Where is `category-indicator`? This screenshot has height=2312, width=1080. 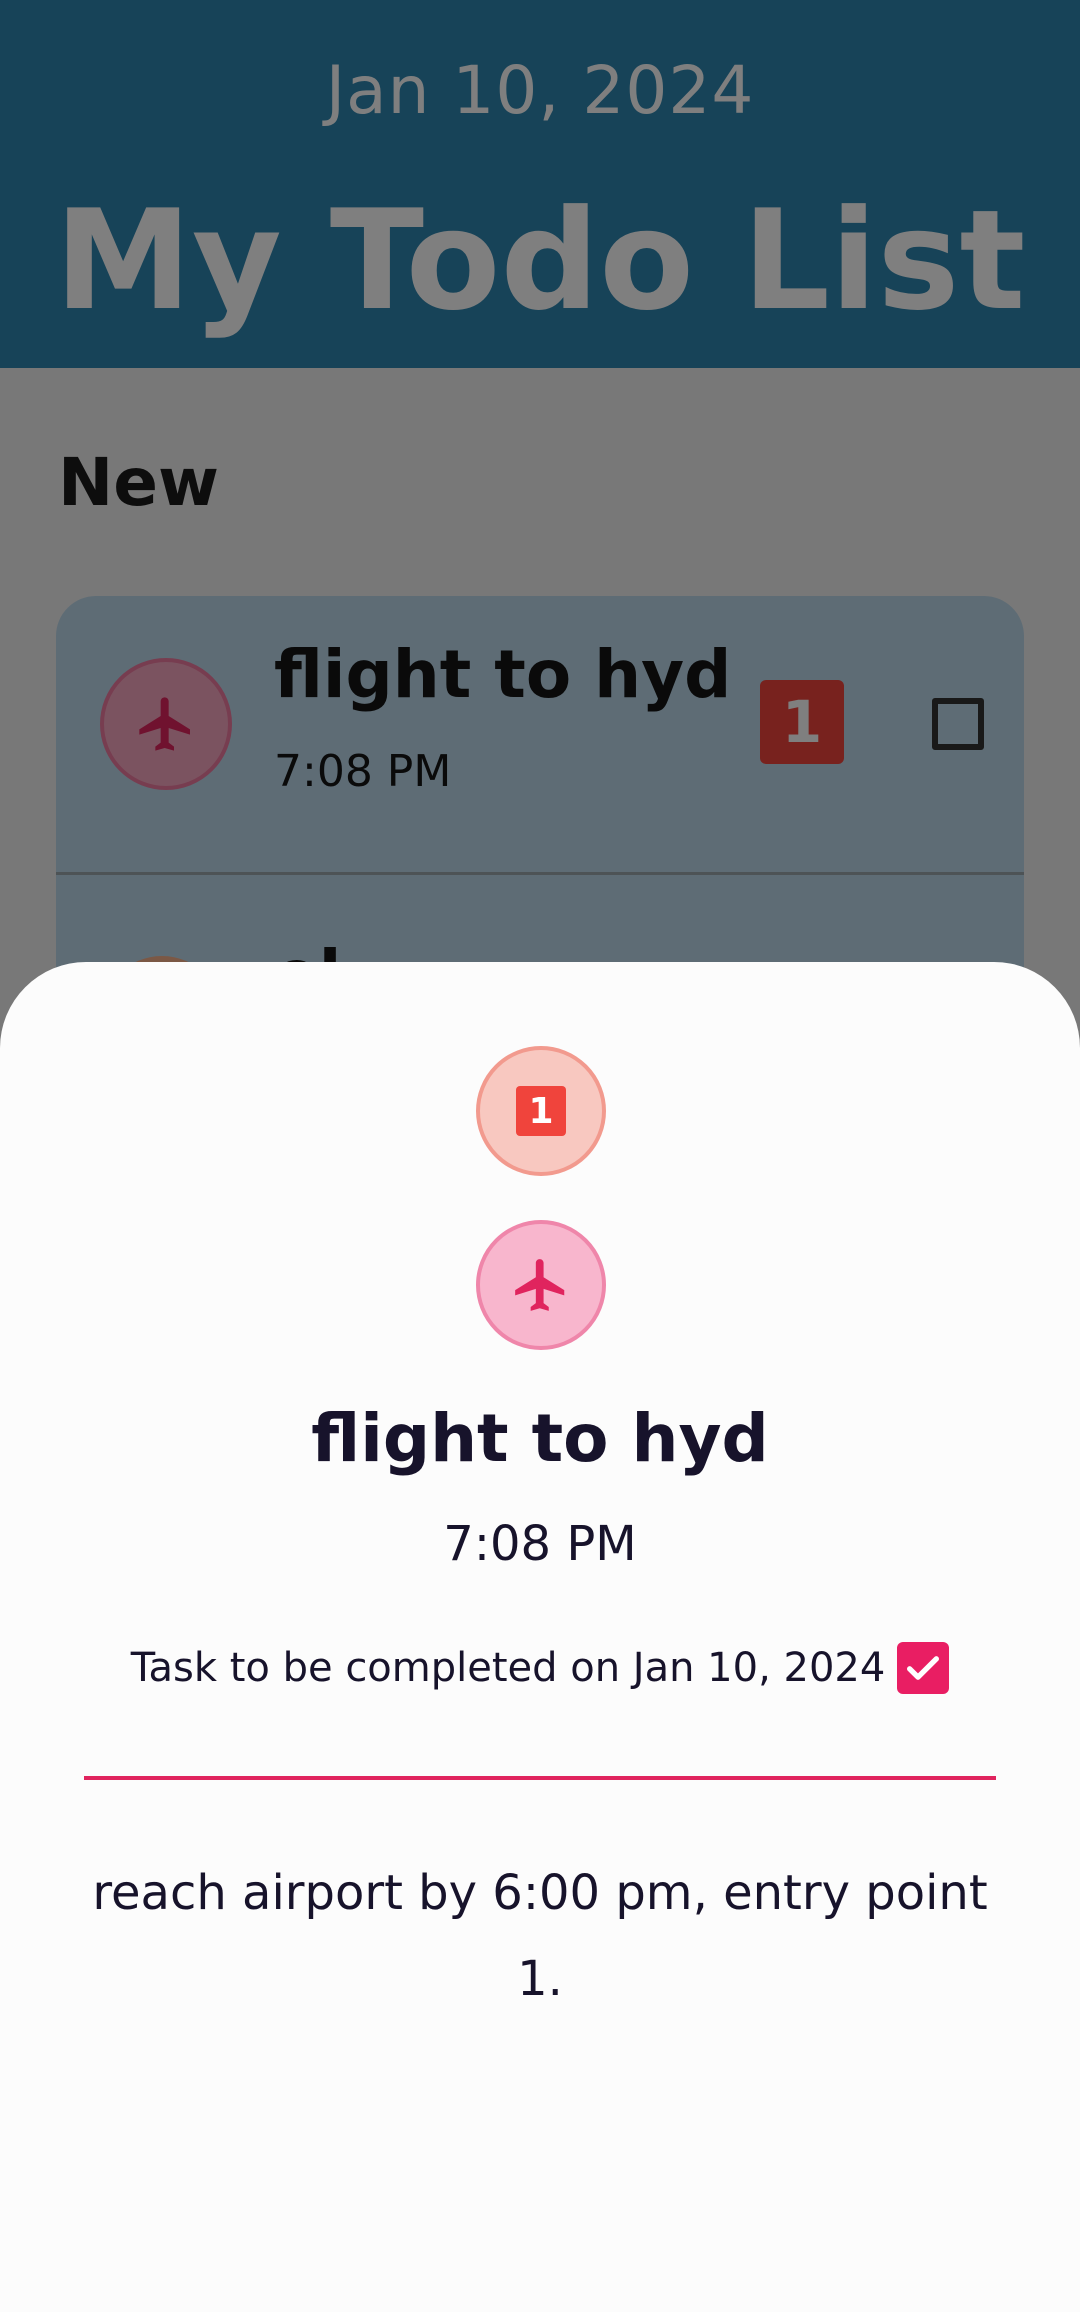 category-indicator is located at coordinates (541, 1285).